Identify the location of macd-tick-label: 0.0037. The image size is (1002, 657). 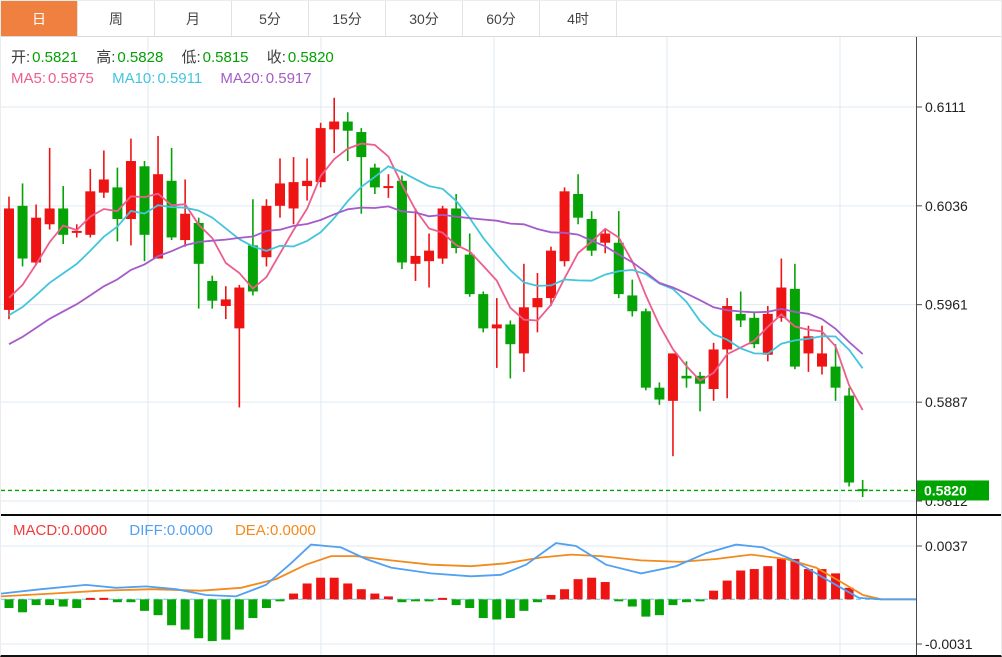
(946, 546).